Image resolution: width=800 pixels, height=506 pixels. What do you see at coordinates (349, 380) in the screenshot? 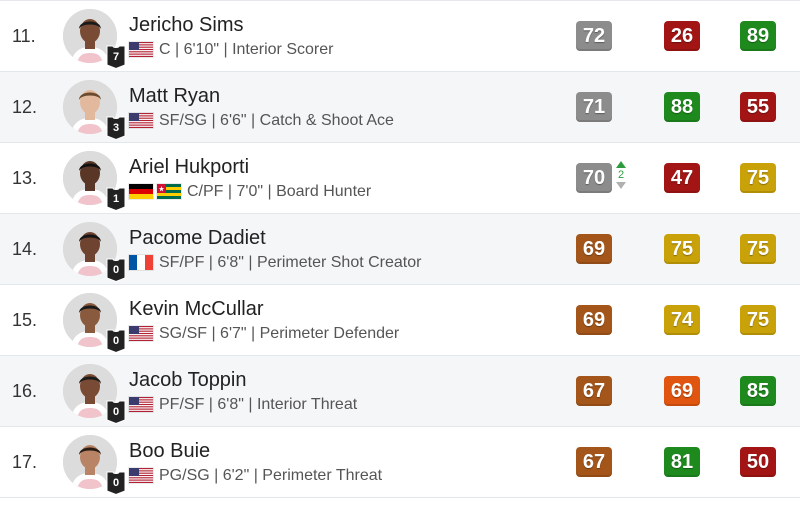
I see `player-name-link: Jacob Toppin` at bounding box center [349, 380].